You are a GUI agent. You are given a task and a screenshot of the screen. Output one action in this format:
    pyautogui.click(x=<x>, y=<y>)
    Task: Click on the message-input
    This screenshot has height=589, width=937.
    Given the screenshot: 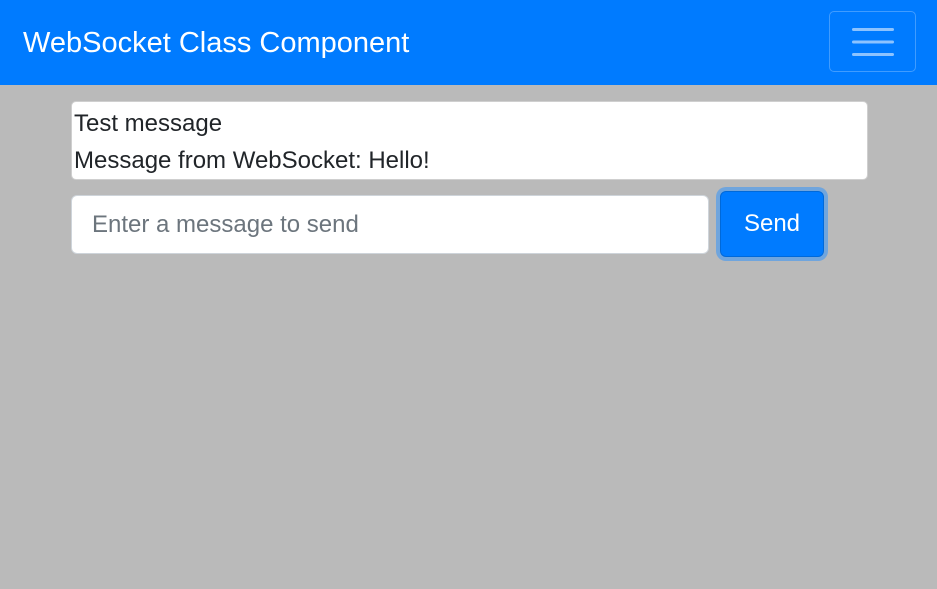 What is the action you would take?
    pyautogui.click(x=390, y=224)
    